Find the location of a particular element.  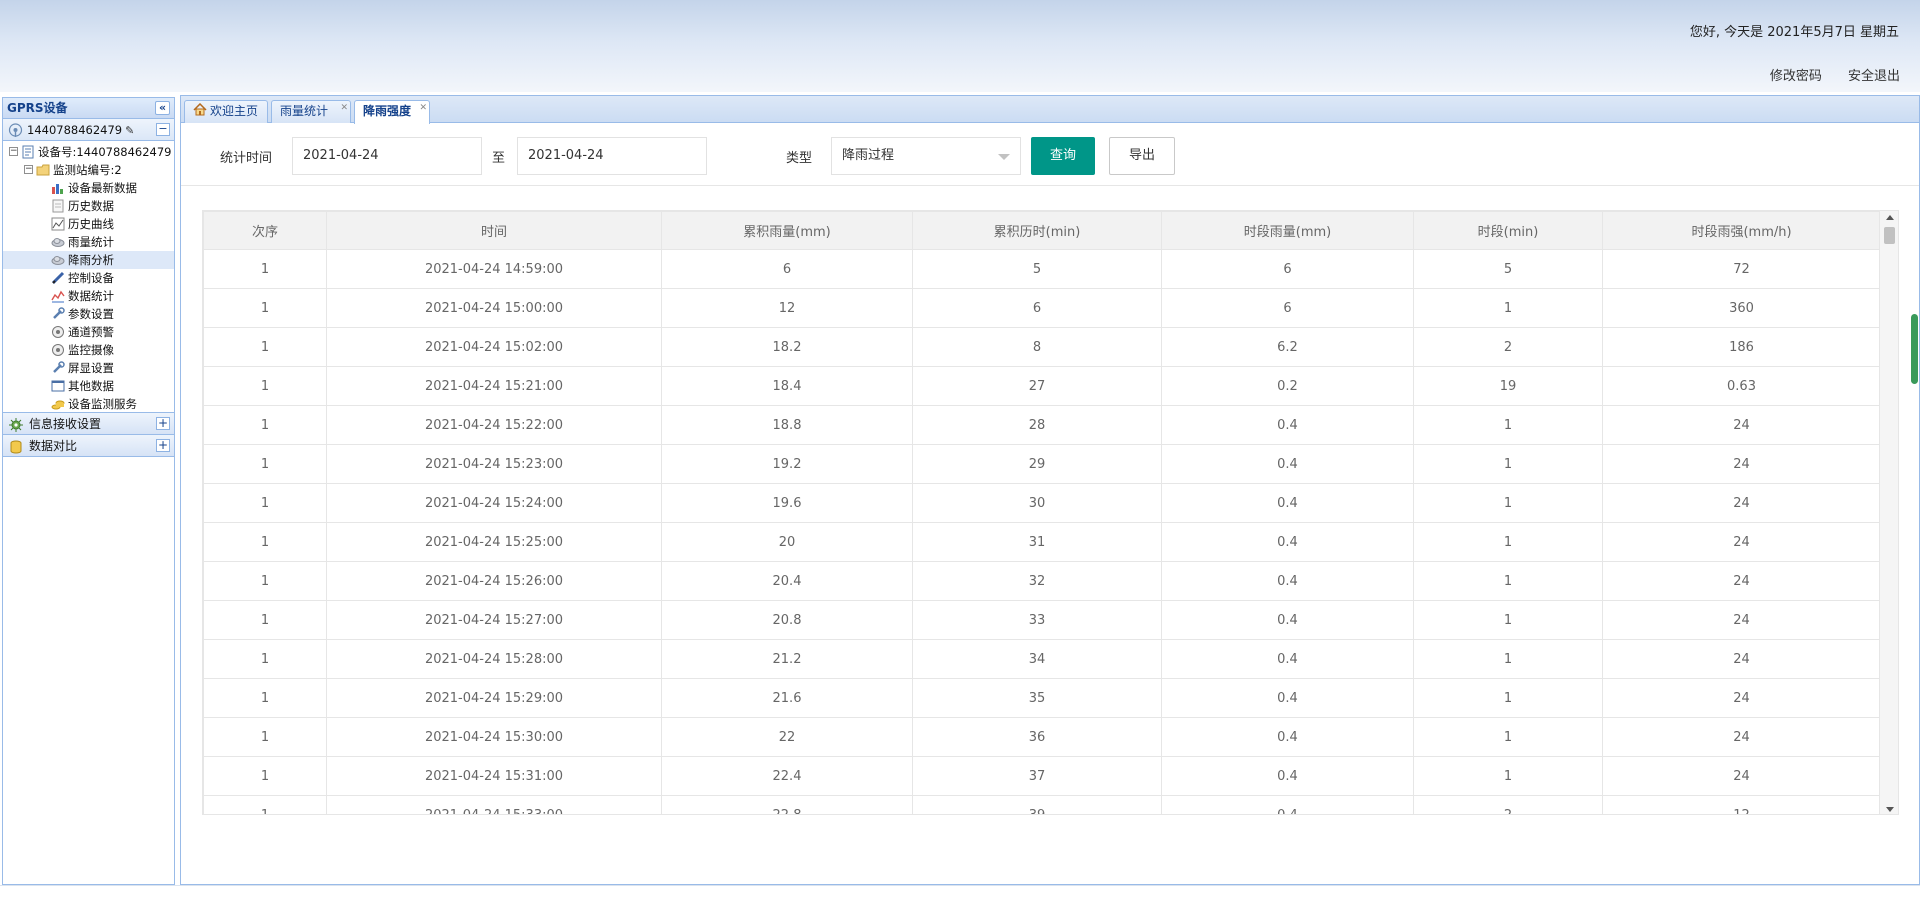

tab-1: 雨量统计 ✕ is located at coordinates (311, 111).